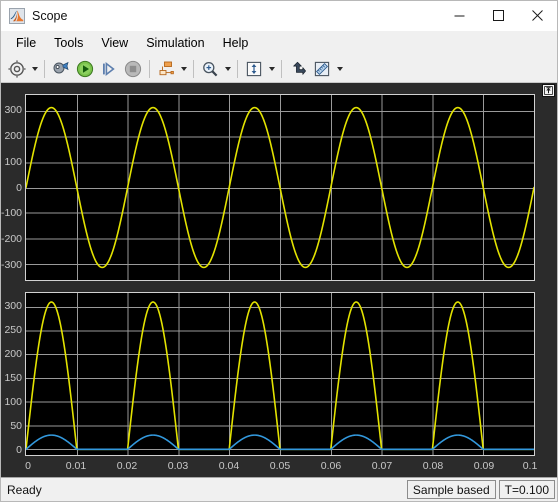 The image size is (558, 502). I want to click on x-tick-label: 0.08, so click(433, 466).